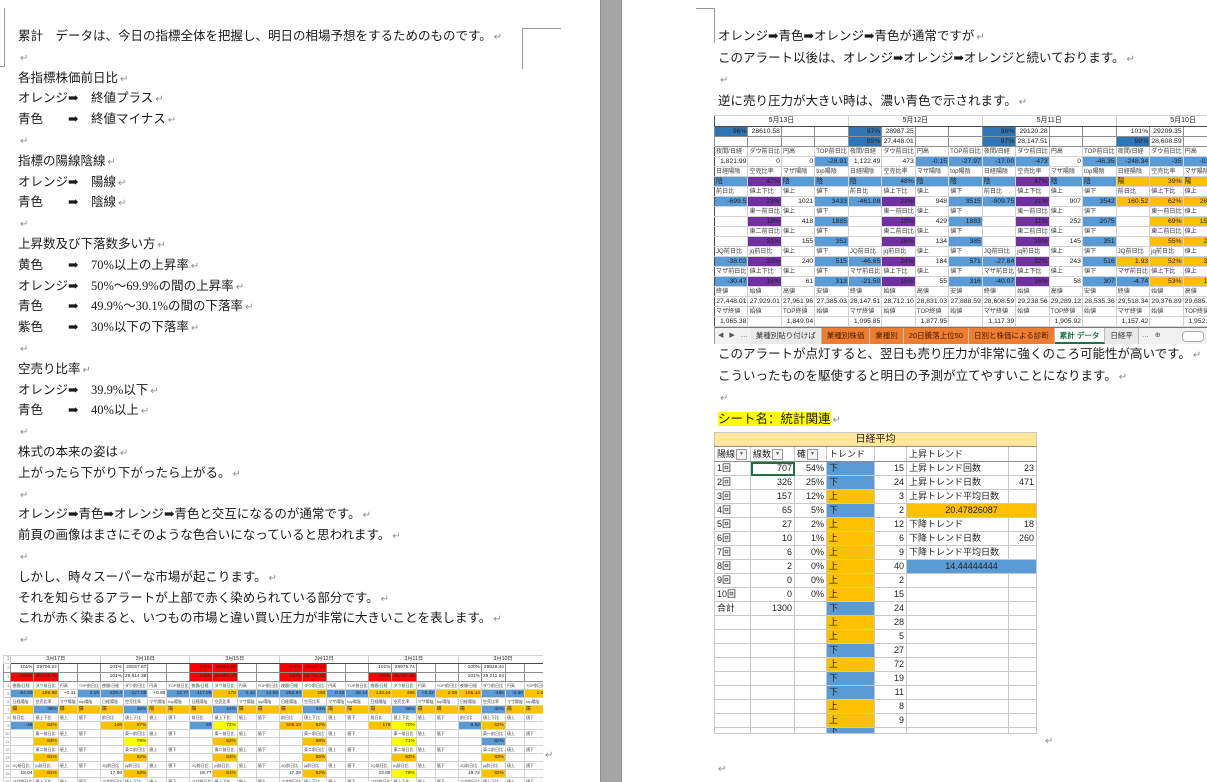 This screenshot has height=782, width=1207. I want to click on paragraph: 累計 データは、今日の指標全体を把握し、明日の相場予想をするためのものです。 ↵, so click(302, 36).